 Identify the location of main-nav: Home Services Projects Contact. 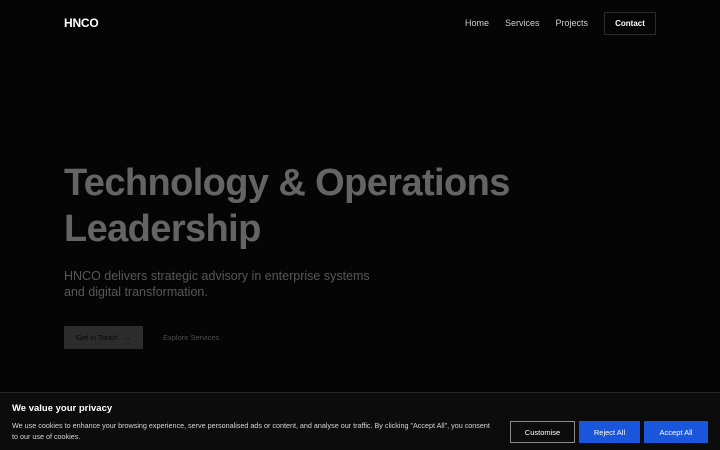
(560, 23).